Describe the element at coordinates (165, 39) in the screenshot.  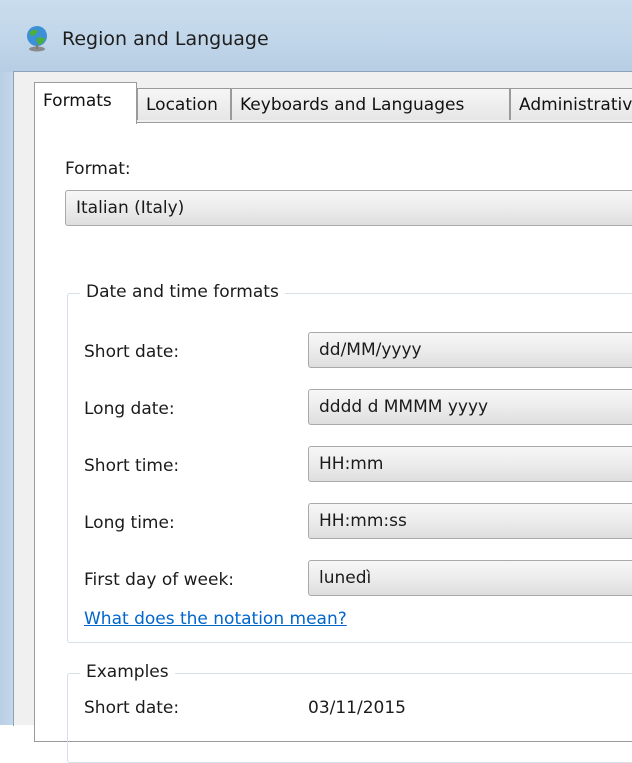
I see `window-title: Region and Language` at that location.